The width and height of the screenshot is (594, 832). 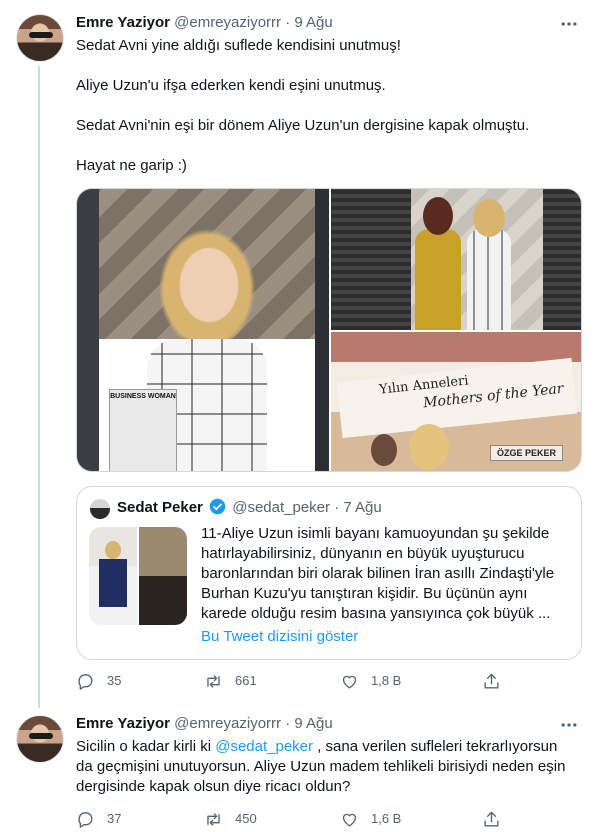 I want to click on quoted-handle: @sedat_peker, so click(x=281, y=507).